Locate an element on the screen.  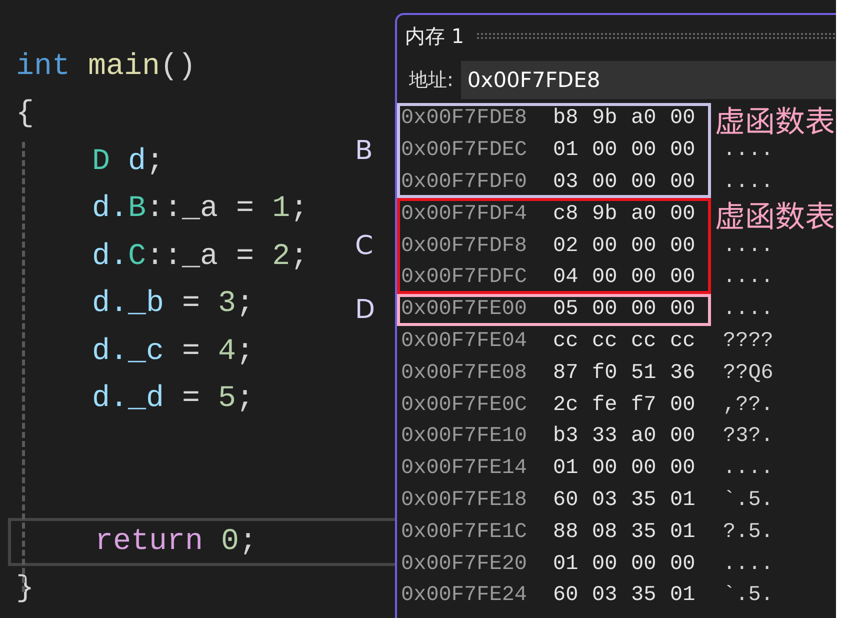
memory-byte: f7 is located at coordinates (644, 405).